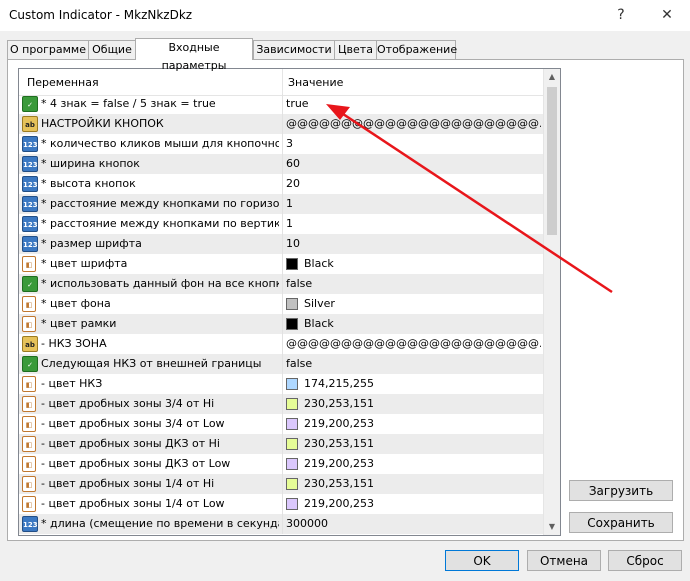 The image size is (690, 581). I want to click on parameter-value: 10, so click(413, 243).